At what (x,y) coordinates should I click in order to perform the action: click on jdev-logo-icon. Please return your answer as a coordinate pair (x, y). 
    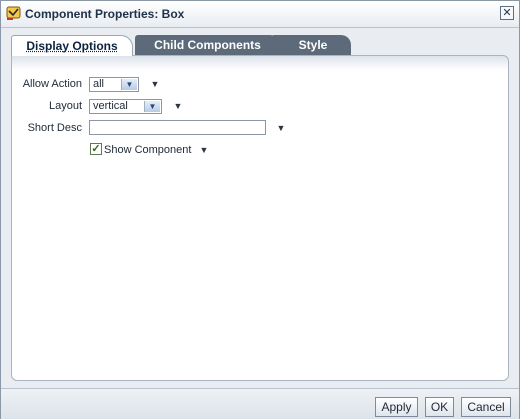
    Looking at the image, I should click on (13, 13).